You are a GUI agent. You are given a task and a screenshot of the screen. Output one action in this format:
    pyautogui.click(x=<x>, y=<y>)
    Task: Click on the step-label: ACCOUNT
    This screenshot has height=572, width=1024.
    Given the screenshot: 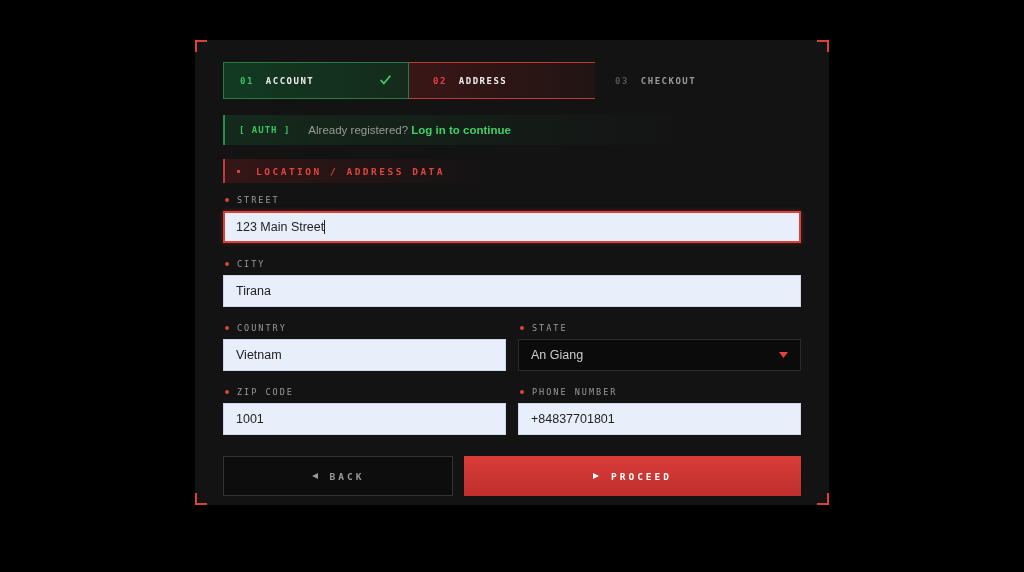 What is the action you would take?
    pyautogui.click(x=290, y=80)
    